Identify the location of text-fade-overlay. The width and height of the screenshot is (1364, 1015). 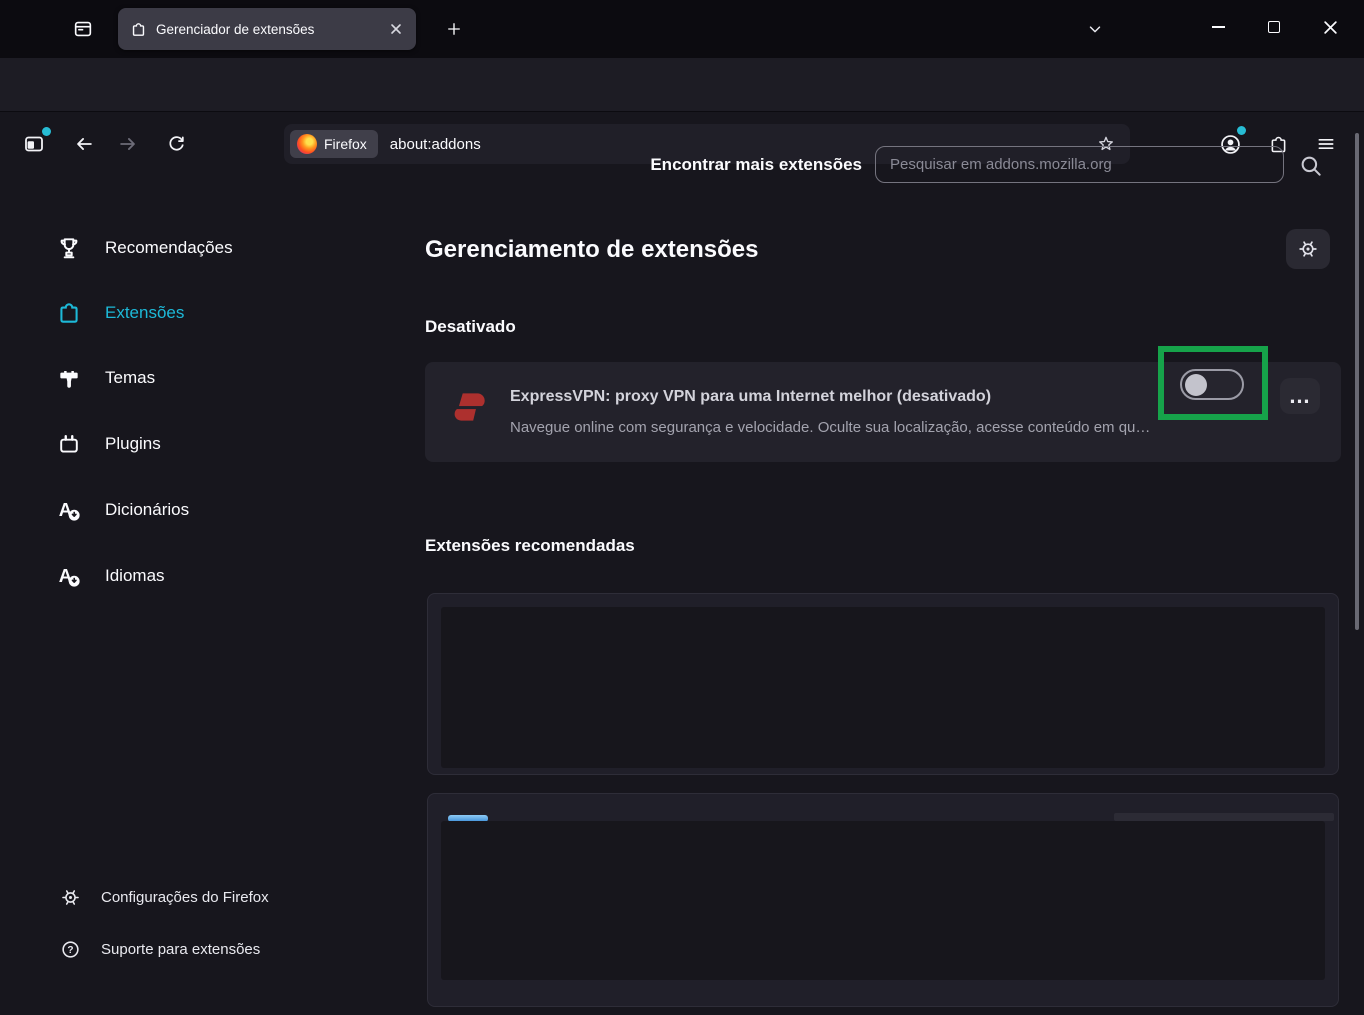
(1255, 427).